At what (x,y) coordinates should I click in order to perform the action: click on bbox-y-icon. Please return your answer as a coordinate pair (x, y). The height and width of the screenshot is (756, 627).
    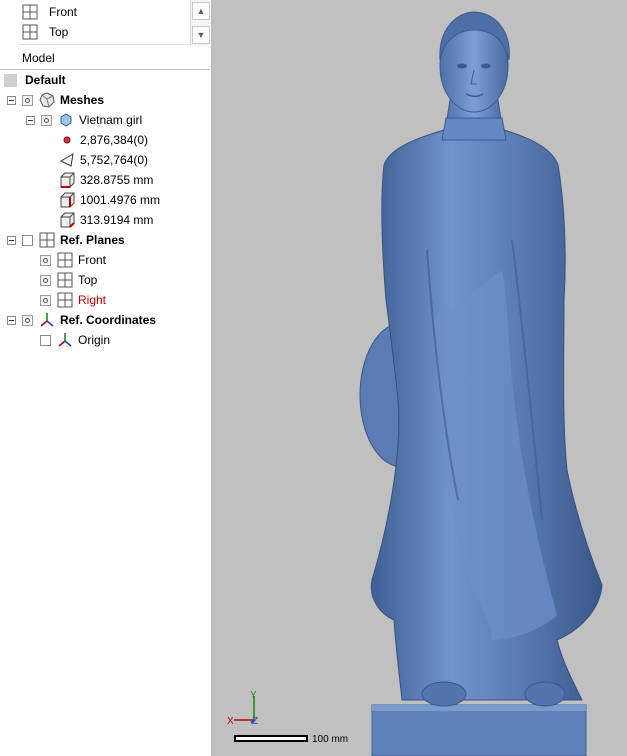
    Looking at the image, I should click on (67, 200).